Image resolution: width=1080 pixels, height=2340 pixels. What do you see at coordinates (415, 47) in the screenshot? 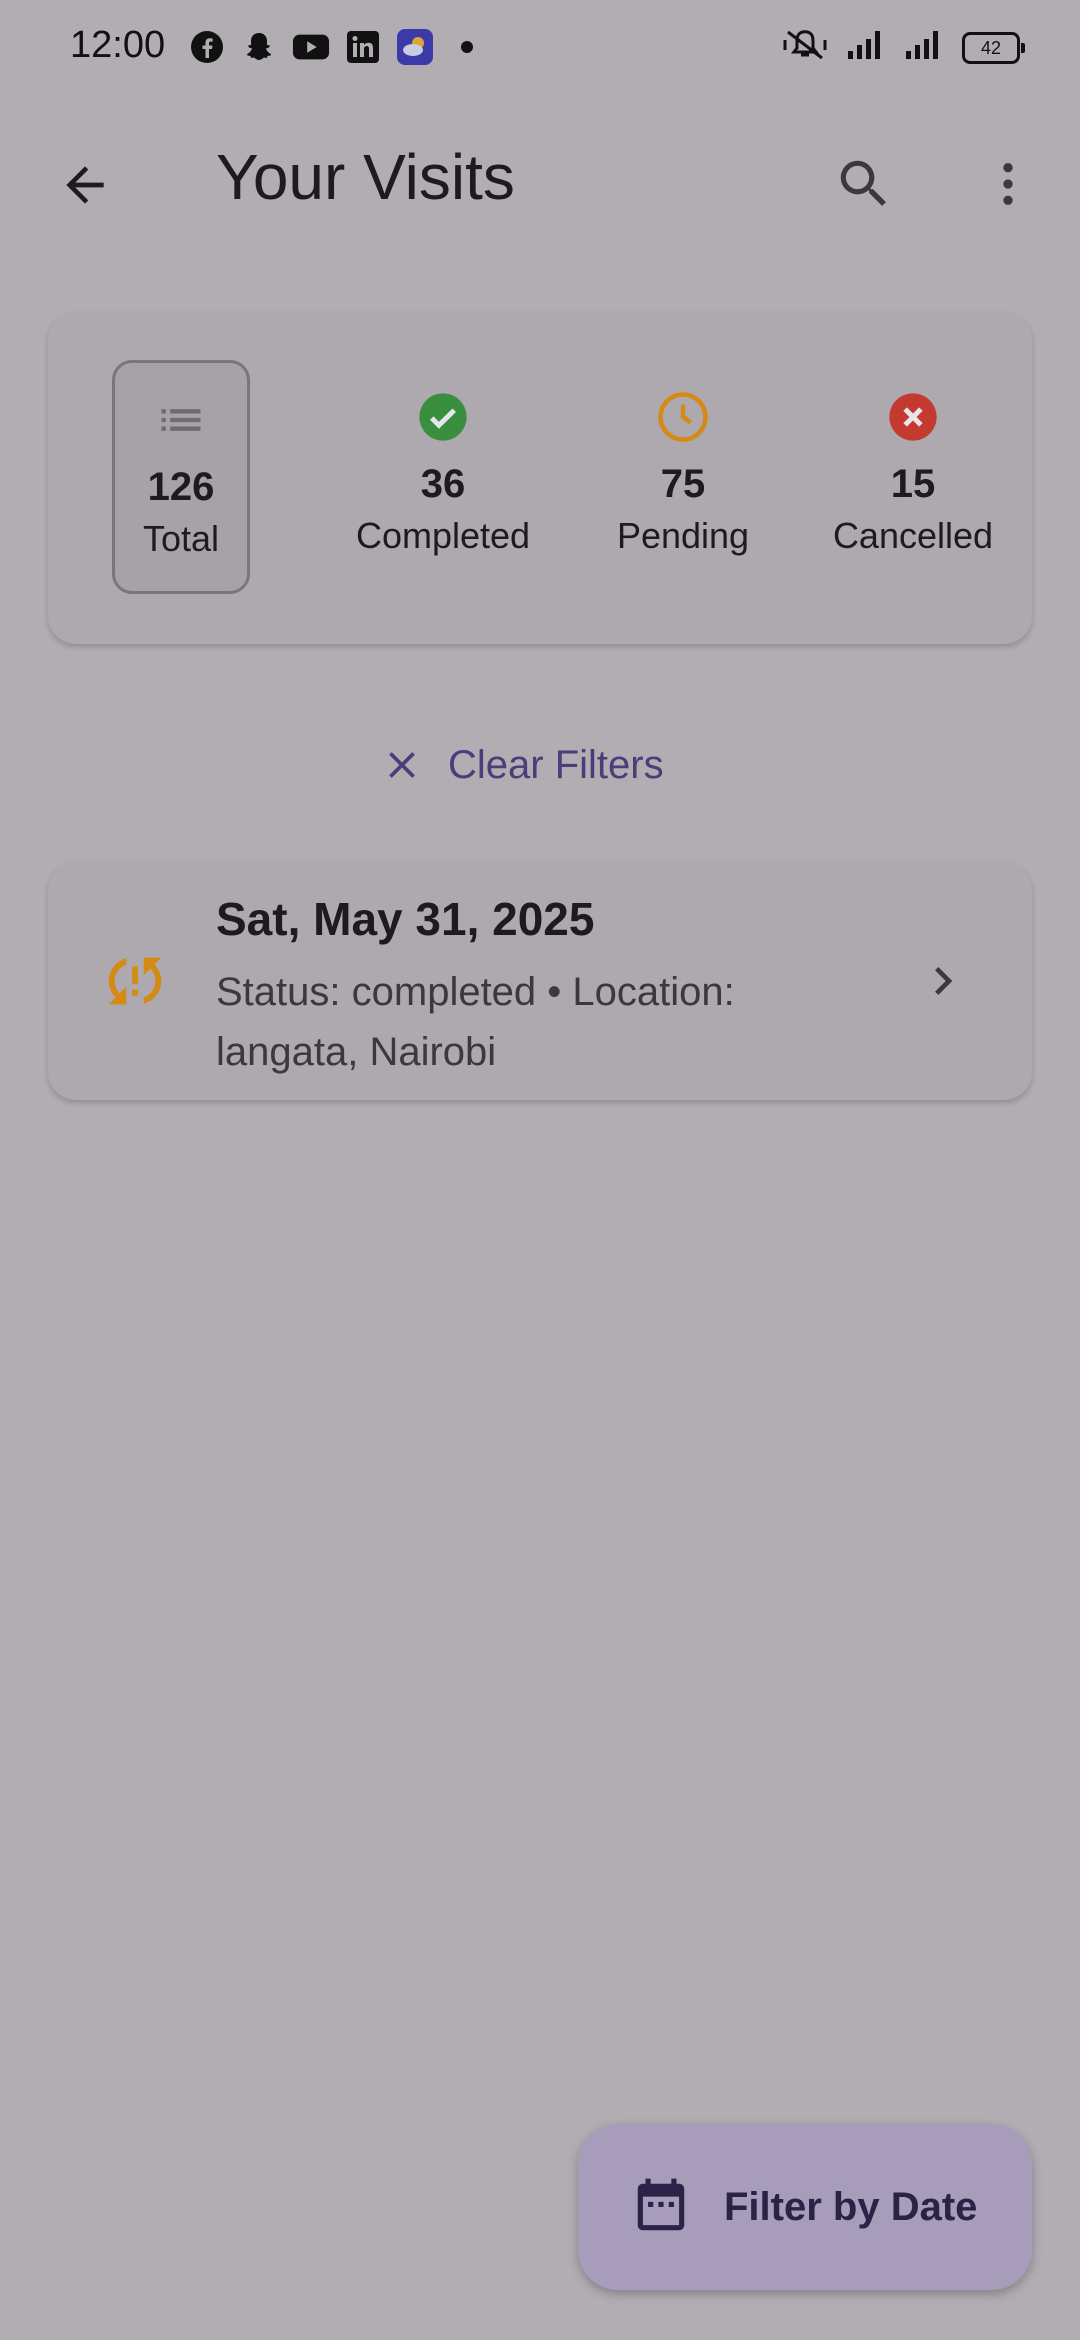
I see `weather-app-icon` at bounding box center [415, 47].